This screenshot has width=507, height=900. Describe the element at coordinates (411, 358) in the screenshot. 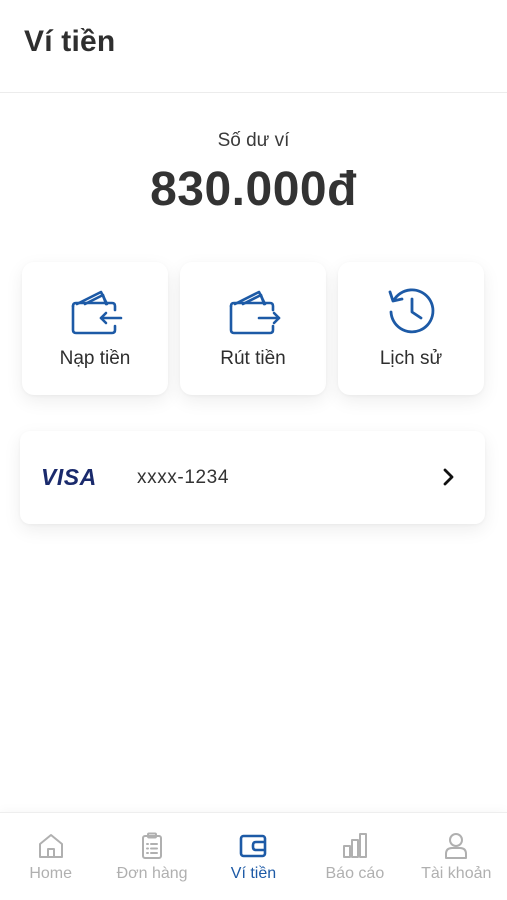

I see `history-label: Lịch sử` at that location.